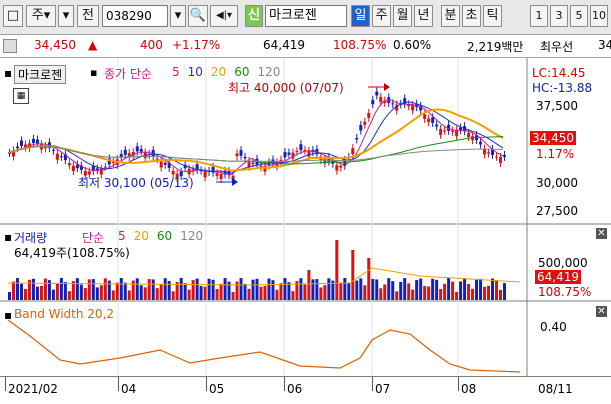 The height and width of the screenshot is (404, 611). What do you see at coordinates (360, 45) in the screenshot?
I see `volume-ratio: 108.75%` at bounding box center [360, 45].